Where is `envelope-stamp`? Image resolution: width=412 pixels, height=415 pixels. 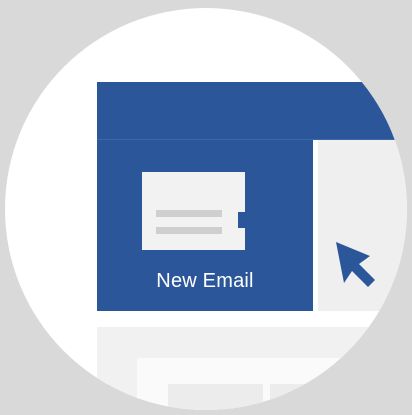
envelope-stamp is located at coordinates (246, 220).